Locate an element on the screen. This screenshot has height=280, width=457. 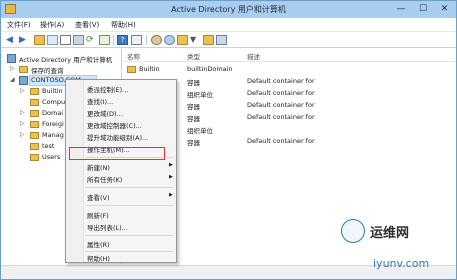
header-divider is located at coordinates (289, 61).